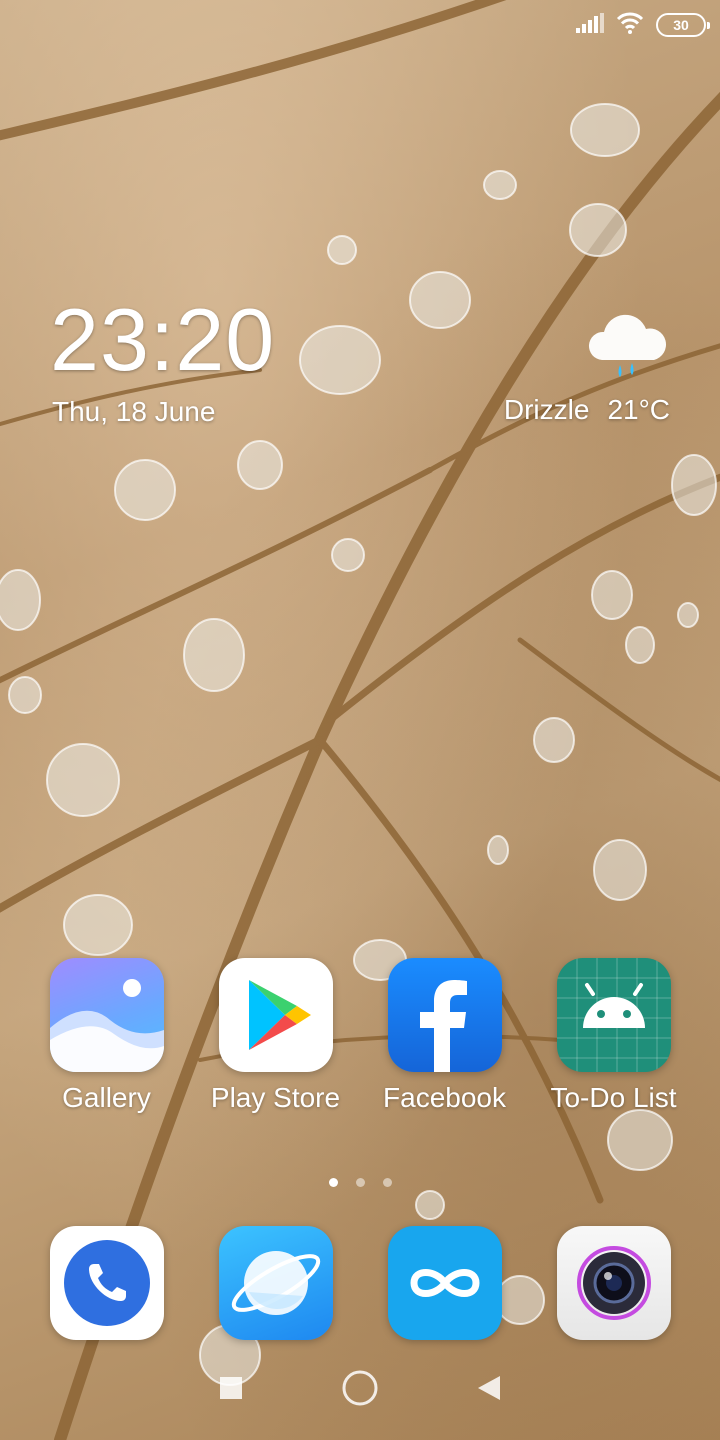  I want to click on weather-temperature: 21°C, so click(638, 409).